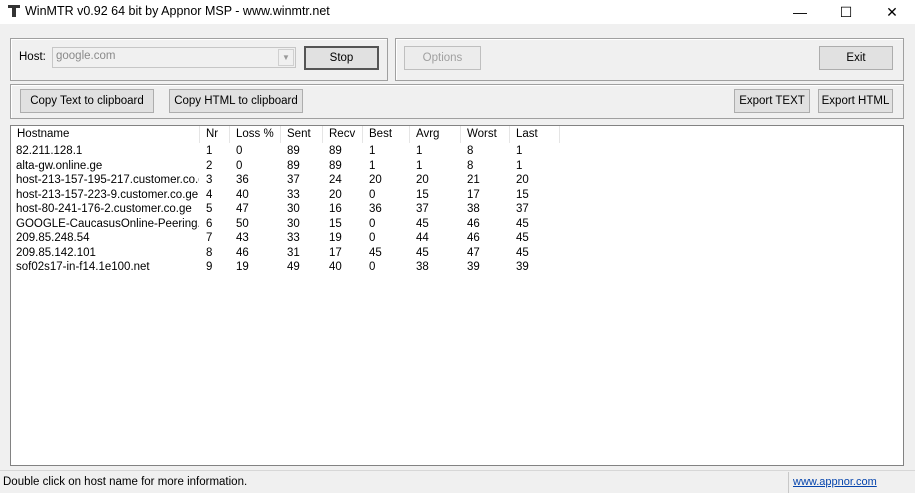  I want to click on export-html-button: Export HTML, so click(855, 101).